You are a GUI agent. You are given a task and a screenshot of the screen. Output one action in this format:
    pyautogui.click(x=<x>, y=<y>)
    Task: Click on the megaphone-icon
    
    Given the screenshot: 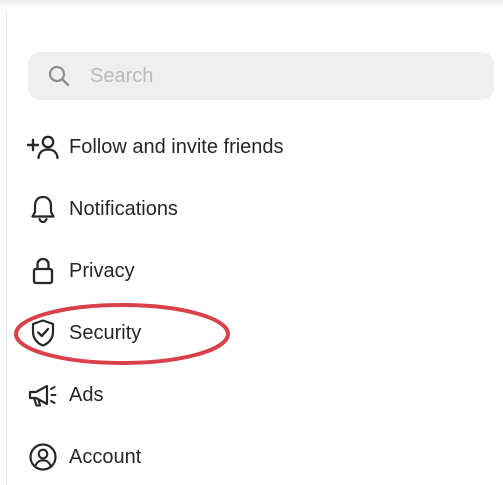 What is the action you would take?
    pyautogui.click(x=43, y=395)
    